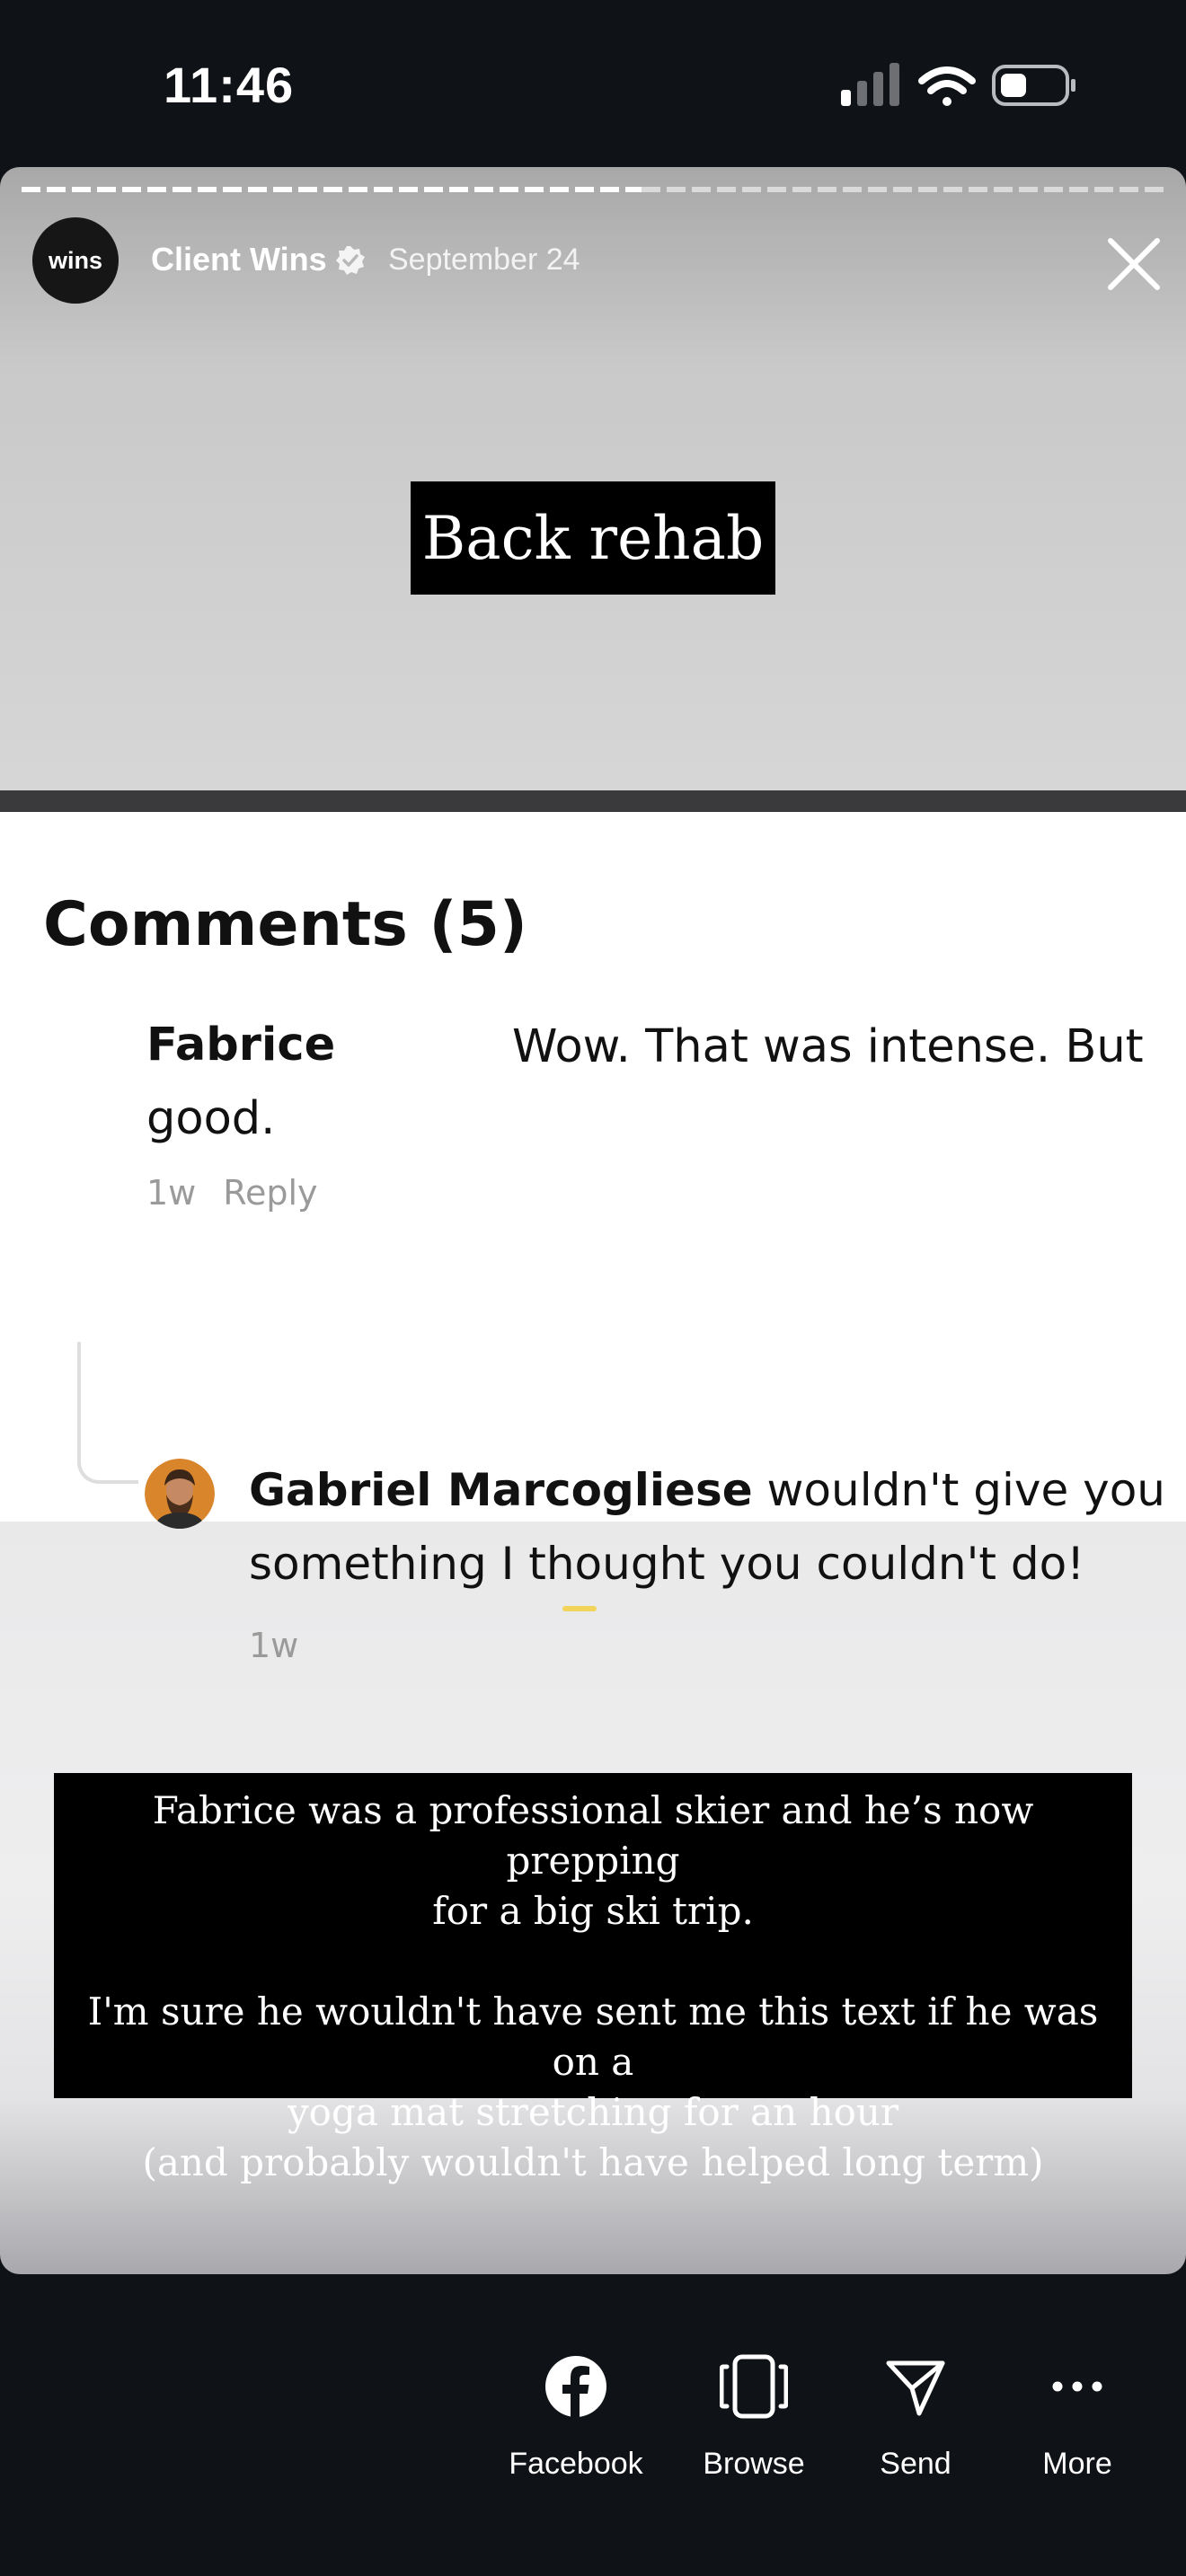  What do you see at coordinates (274, 1645) in the screenshot?
I see `reply-age: 1w` at bounding box center [274, 1645].